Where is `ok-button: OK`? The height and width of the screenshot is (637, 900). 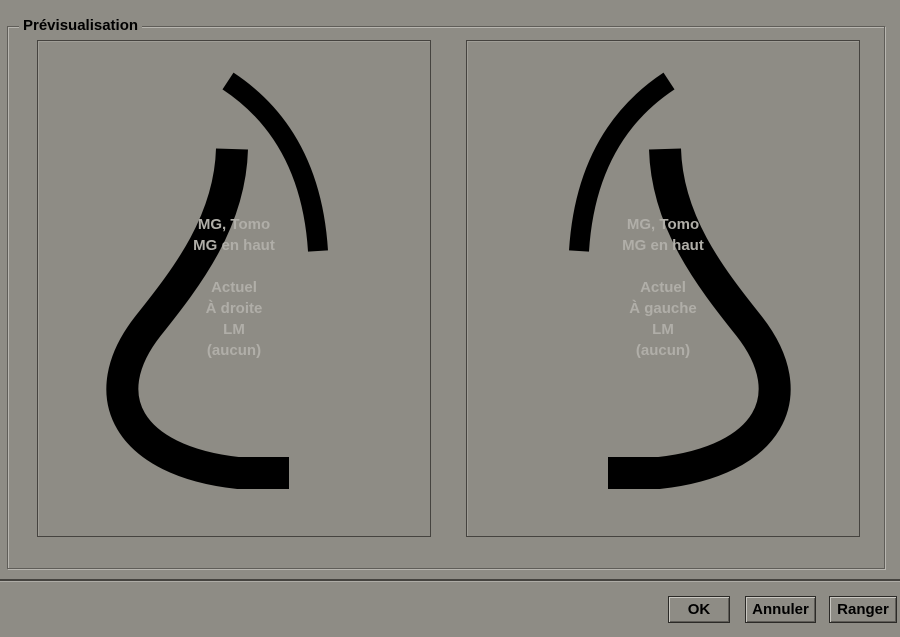 ok-button: OK is located at coordinates (699, 609).